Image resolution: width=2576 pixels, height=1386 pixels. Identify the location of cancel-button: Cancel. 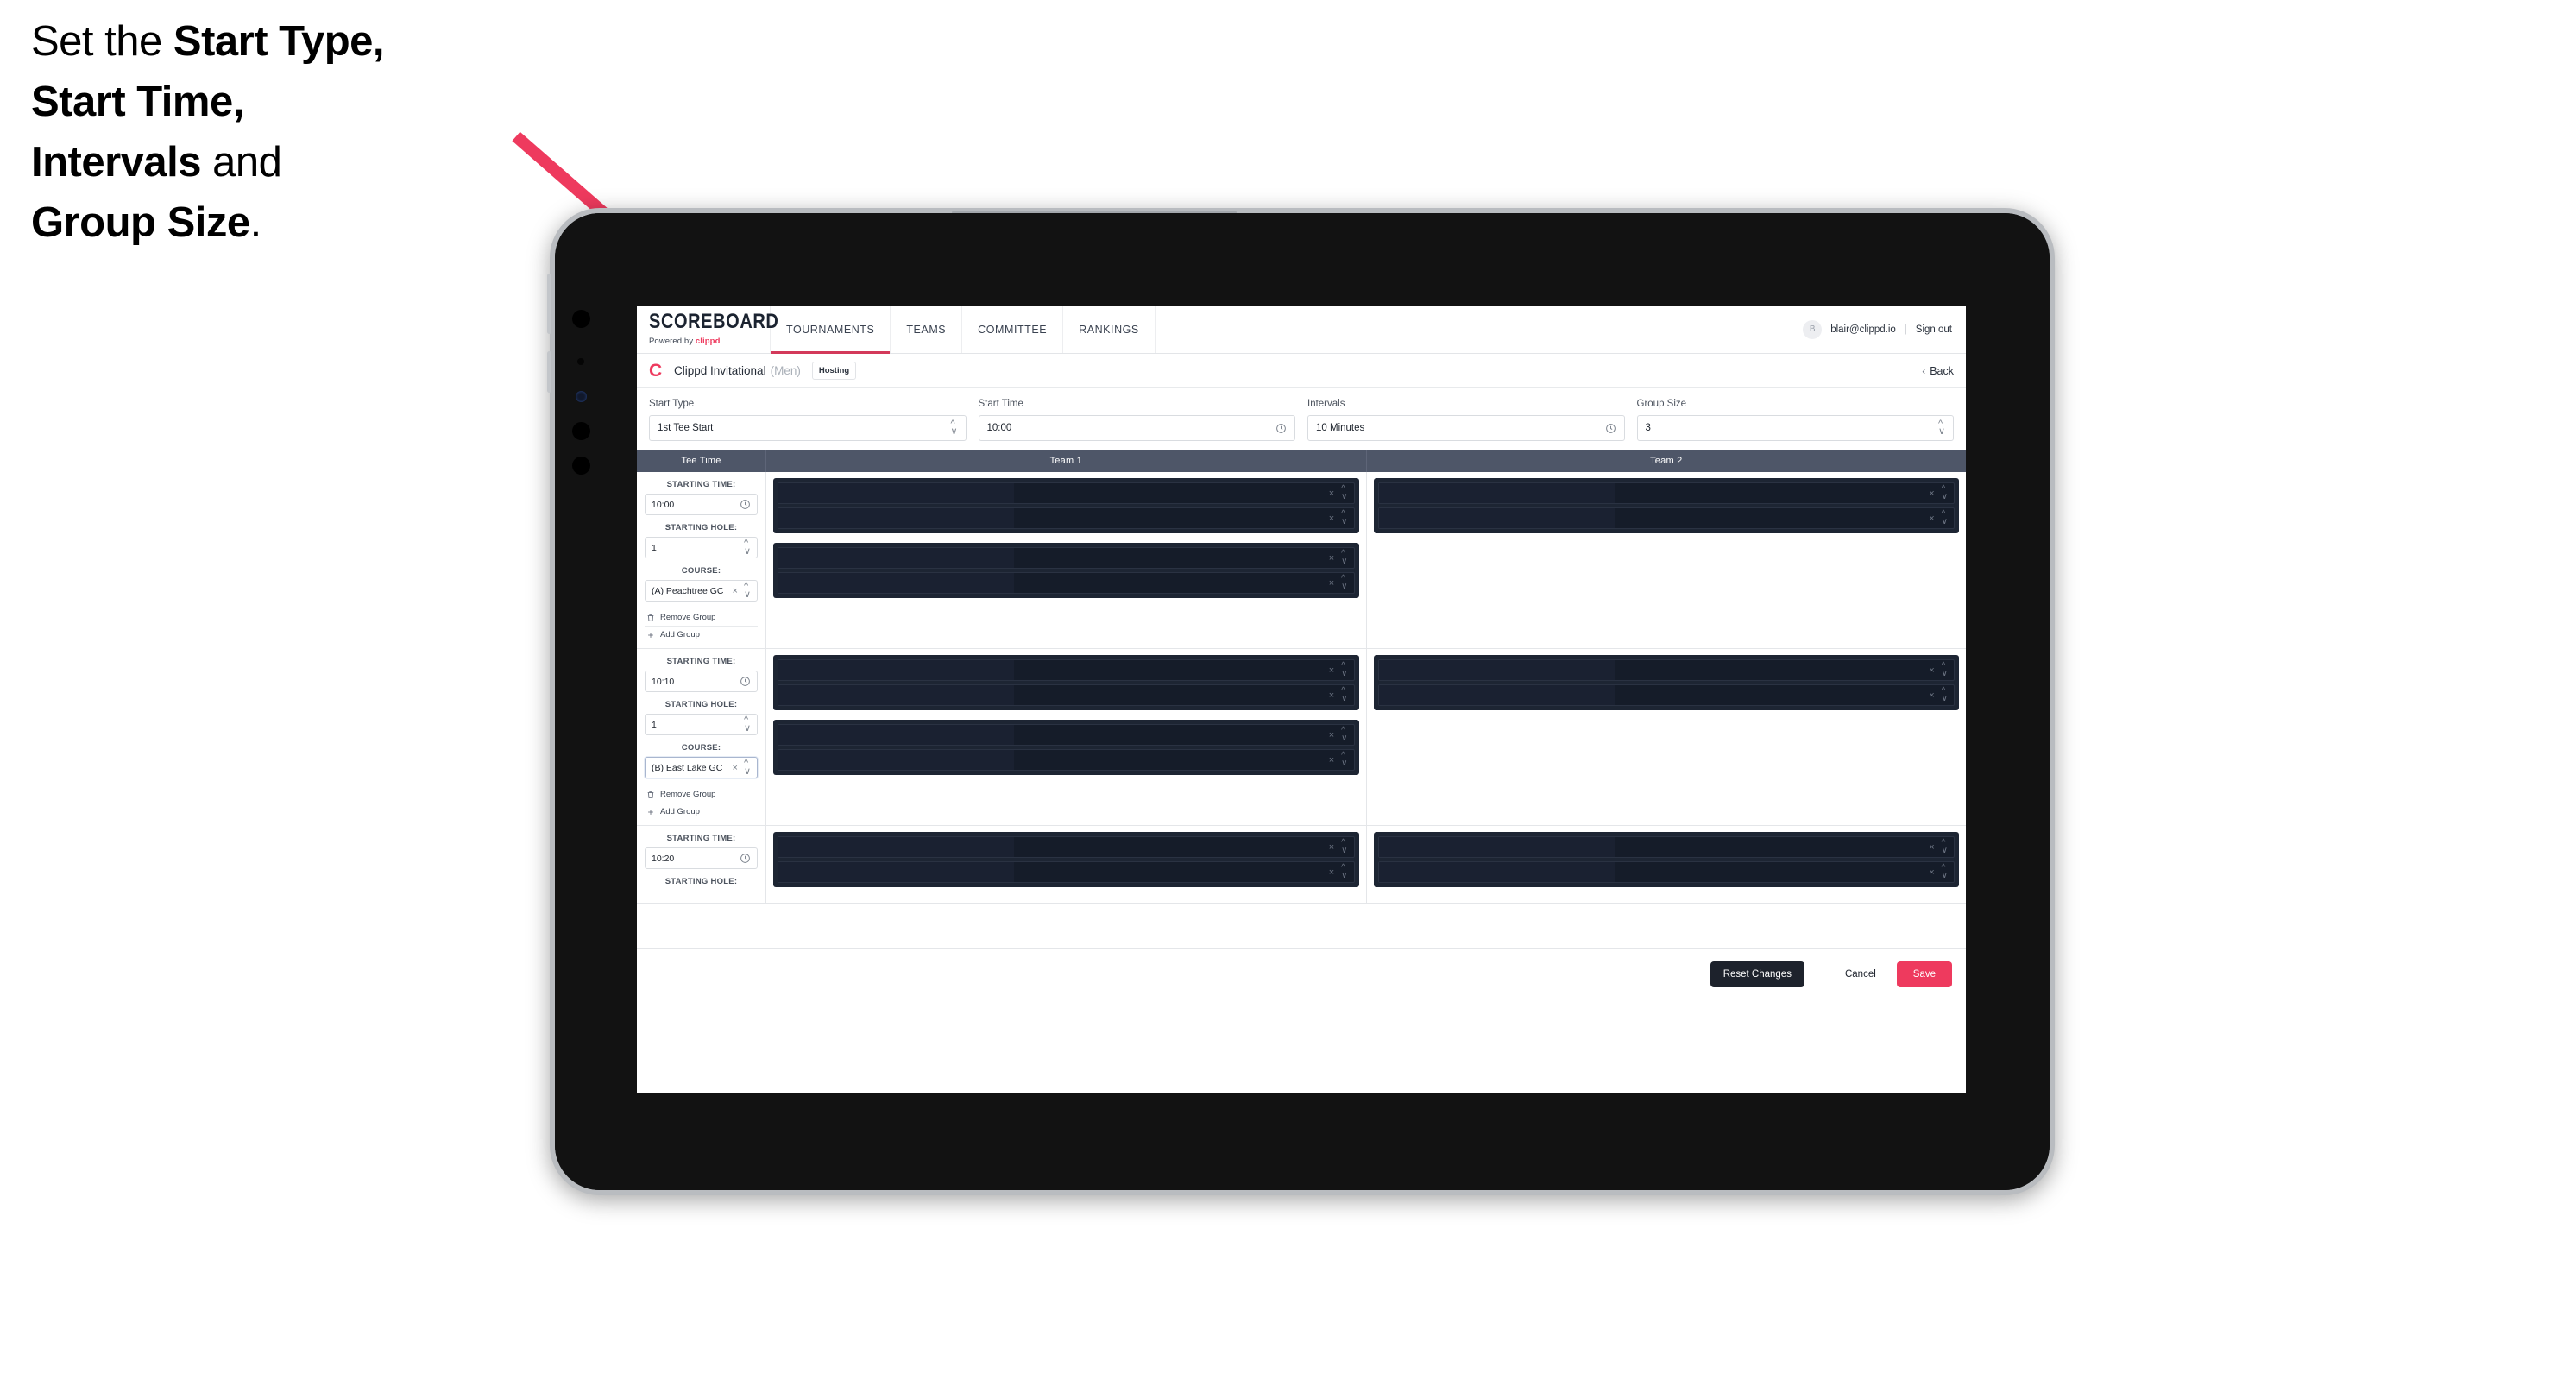
(1861, 974).